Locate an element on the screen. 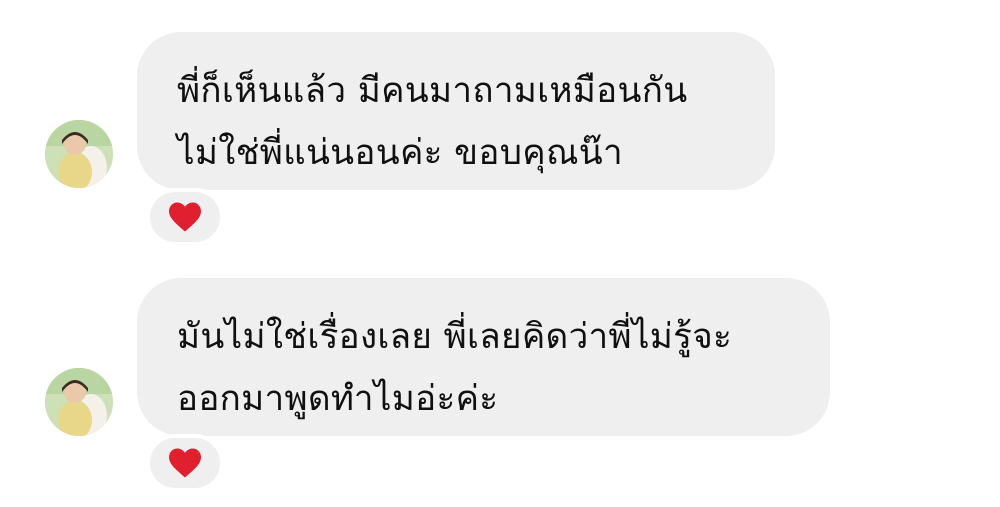 This screenshot has height=507, width=1000. message-text-line: ออกมาพูดทำไมอ่ะค่ะ is located at coordinates (338, 399).